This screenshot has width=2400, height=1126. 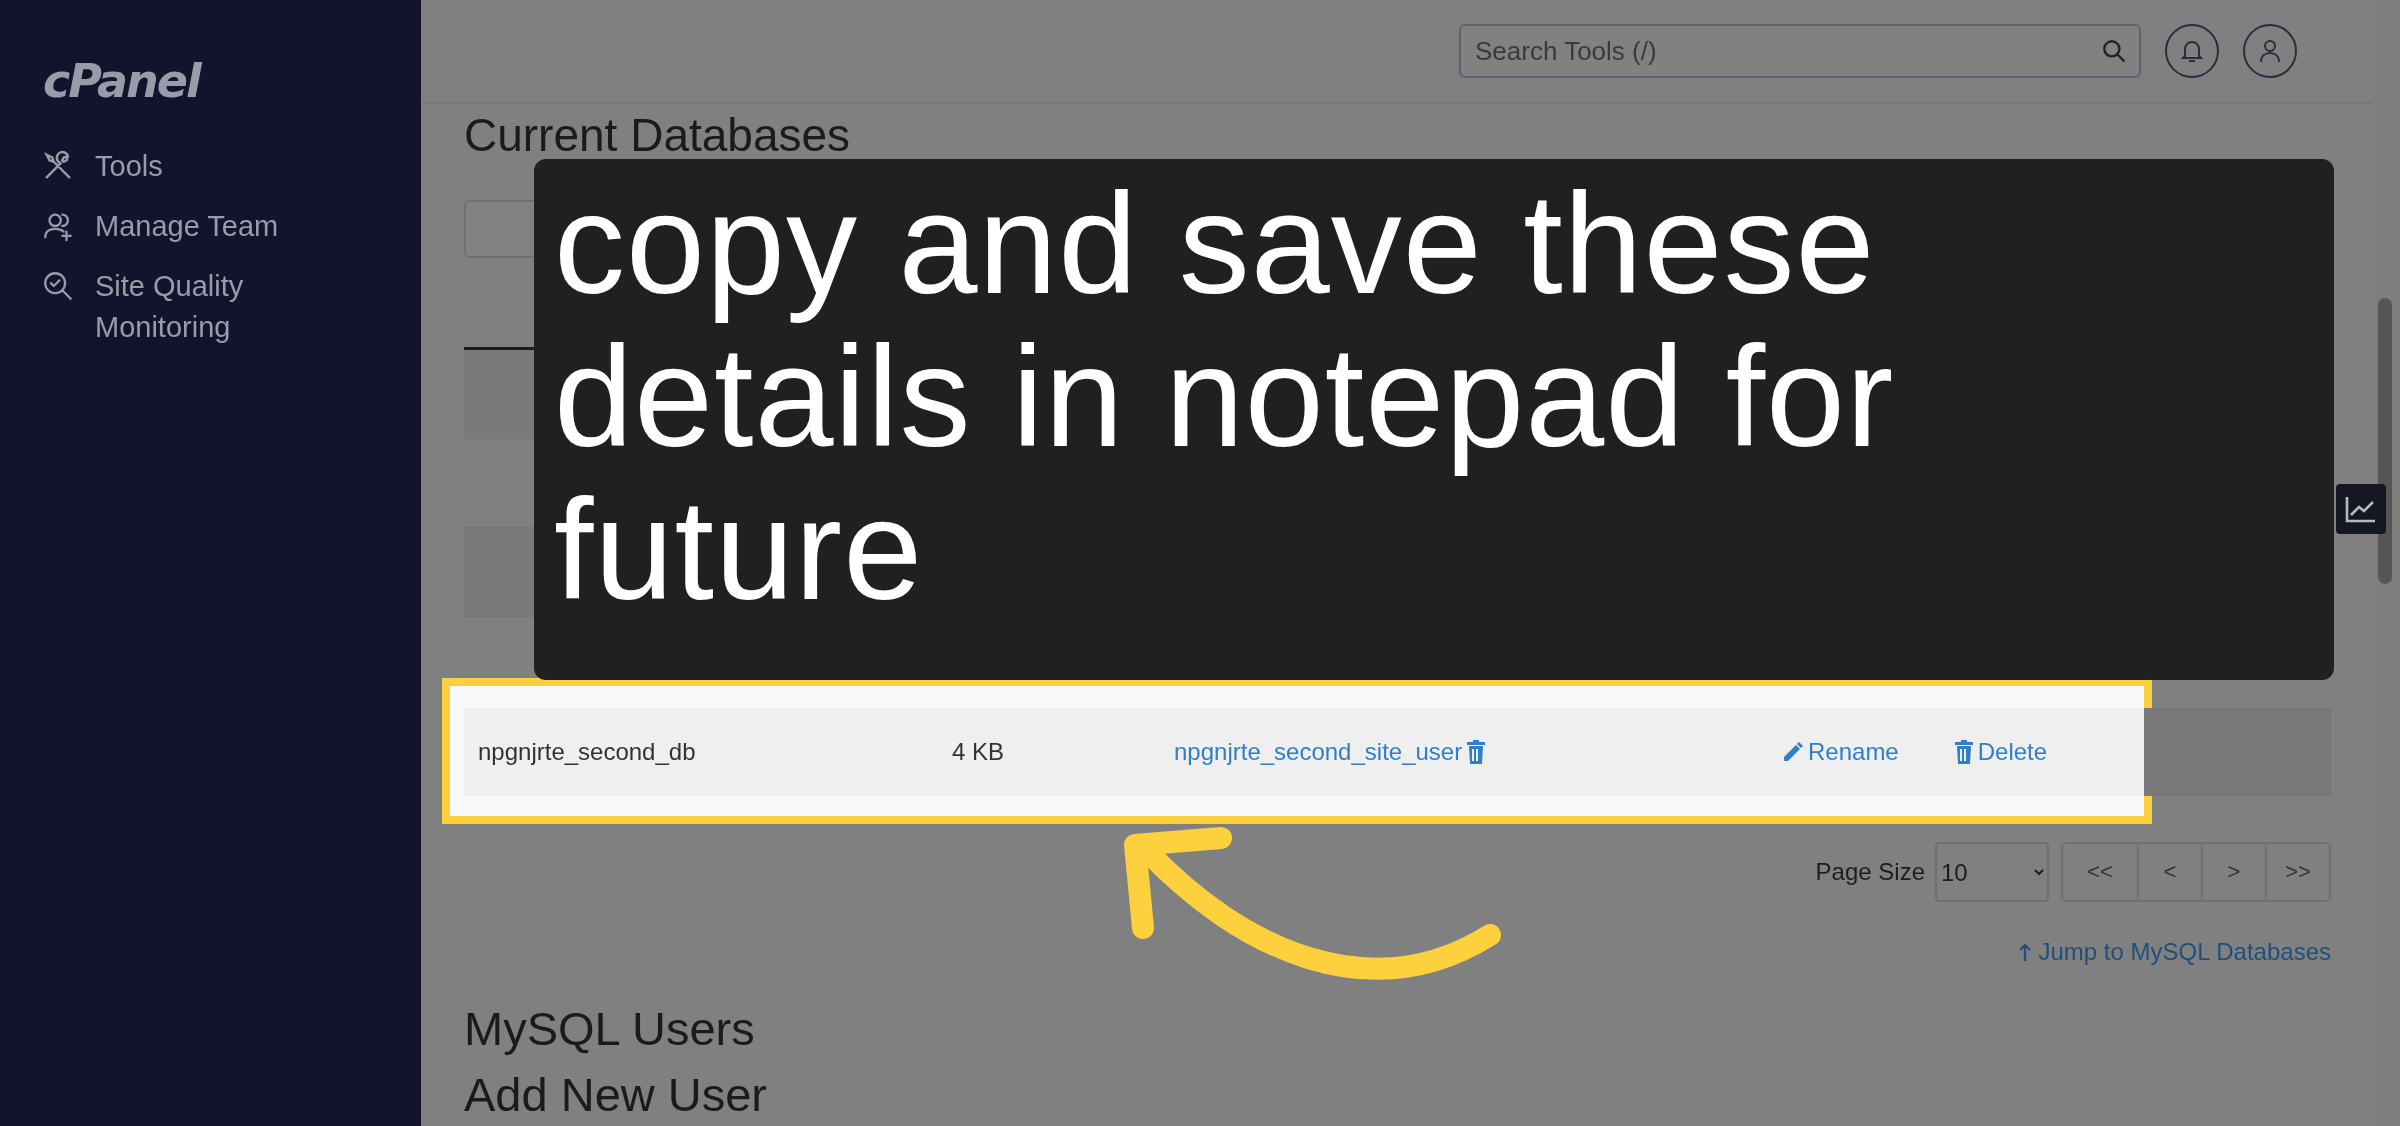 What do you see at coordinates (2000, 752) in the screenshot?
I see `delete-link: Delete` at bounding box center [2000, 752].